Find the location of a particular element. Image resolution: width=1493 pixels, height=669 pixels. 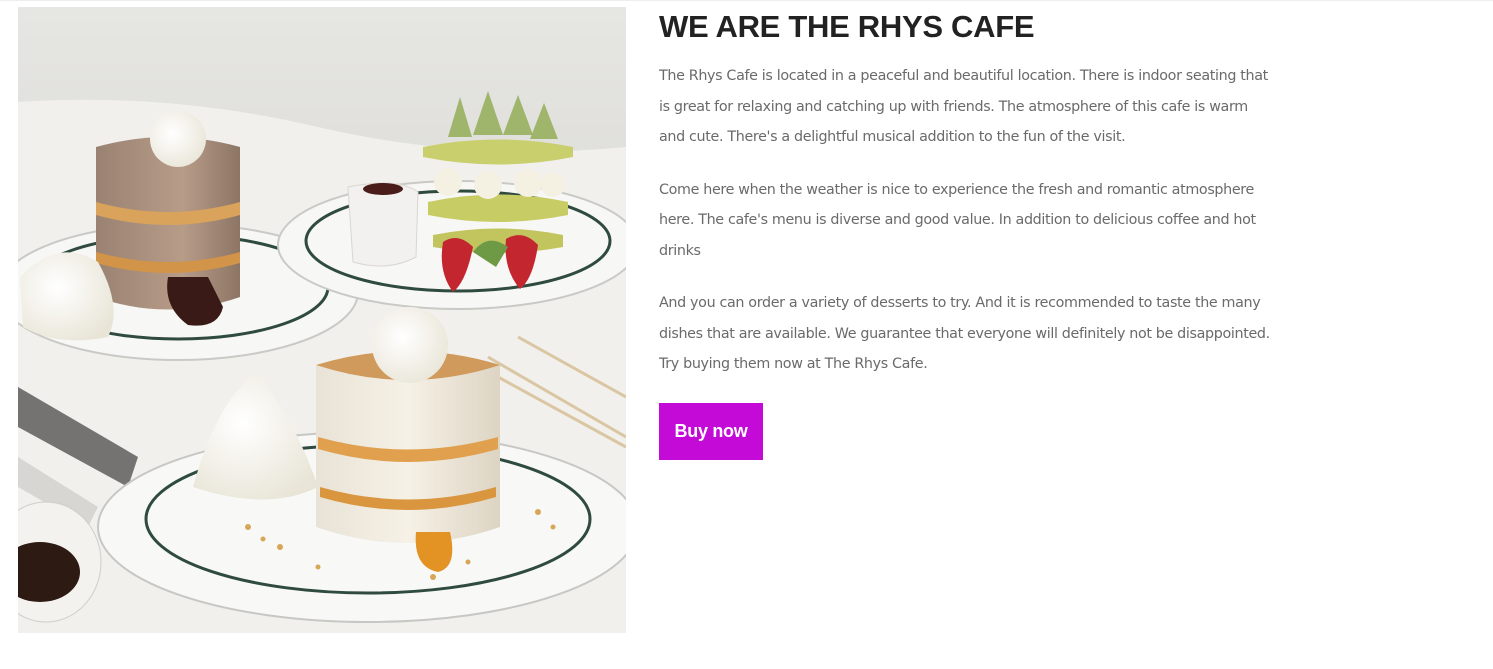

buy-now-button: Buy now is located at coordinates (711, 431).